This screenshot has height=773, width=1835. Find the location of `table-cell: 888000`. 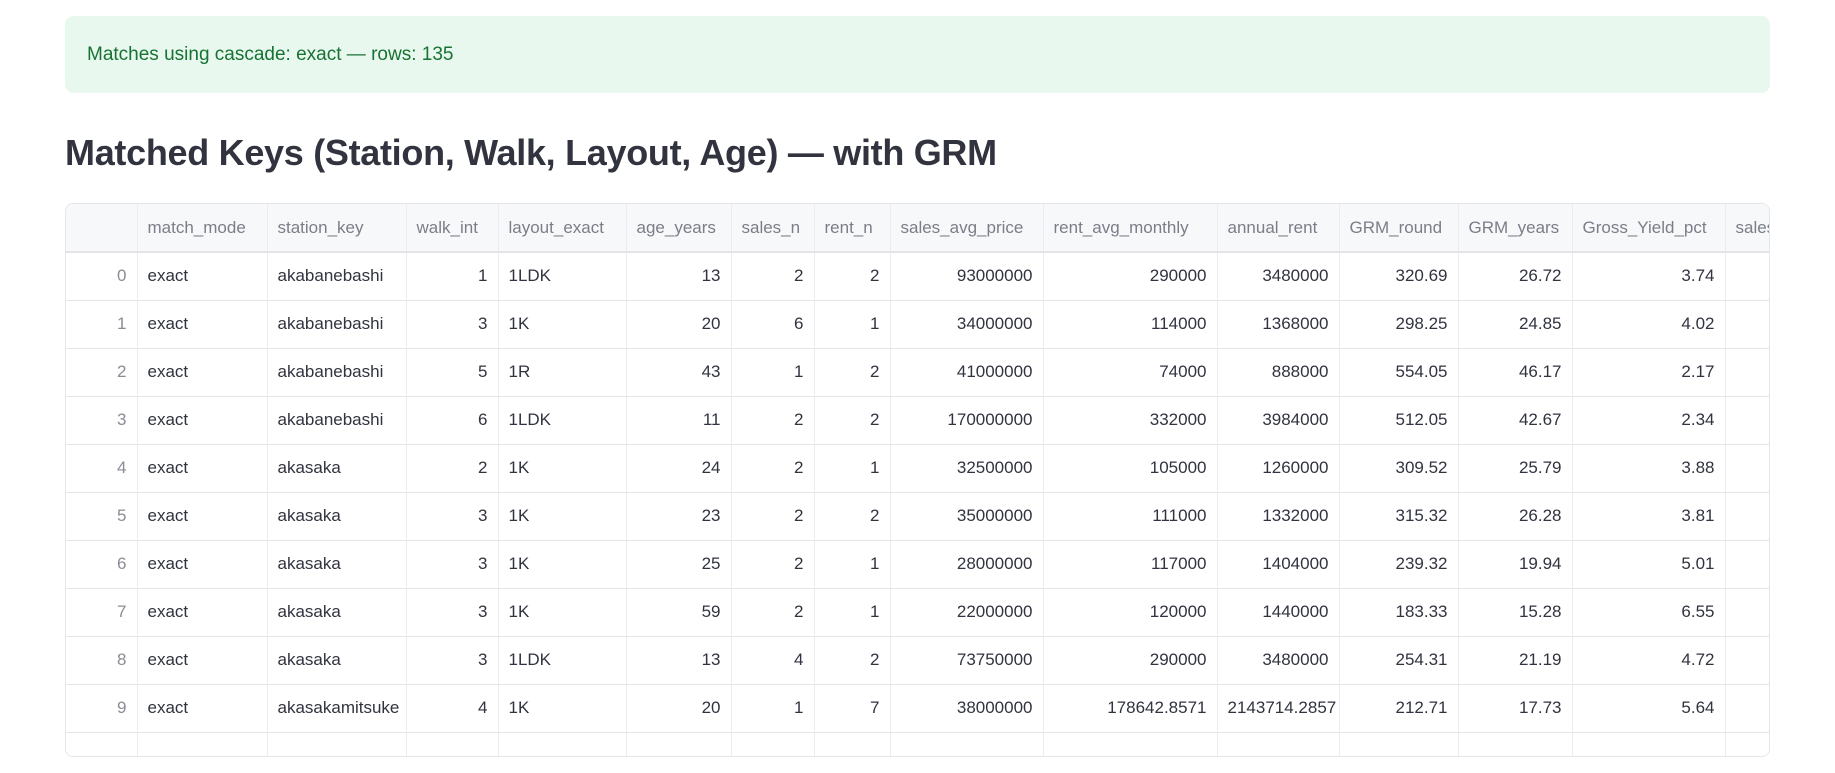

table-cell: 888000 is located at coordinates (1278, 372).